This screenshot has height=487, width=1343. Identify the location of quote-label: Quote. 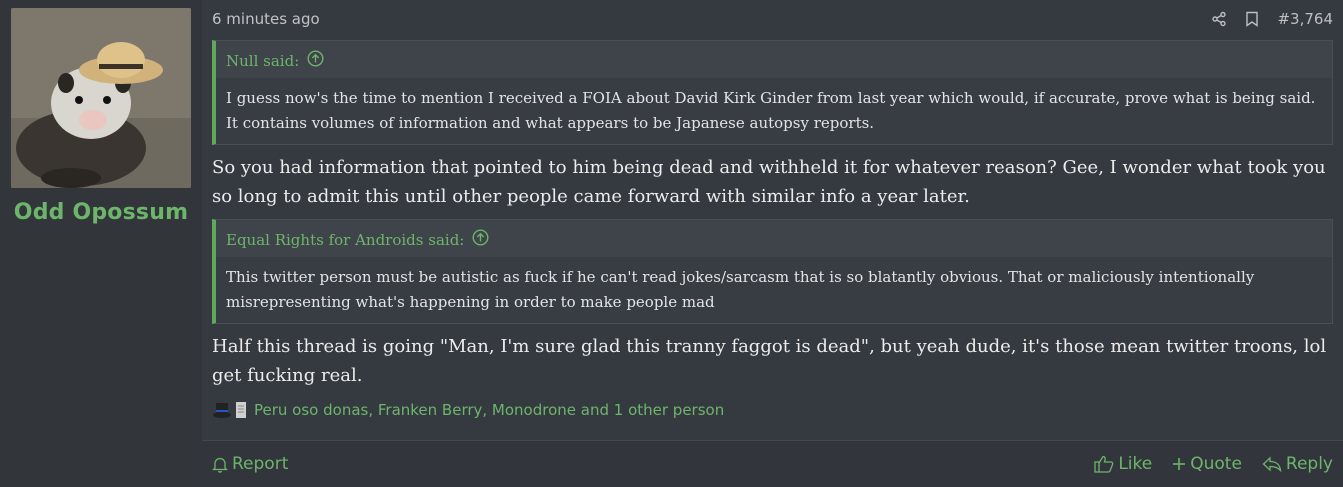
(1216, 464).